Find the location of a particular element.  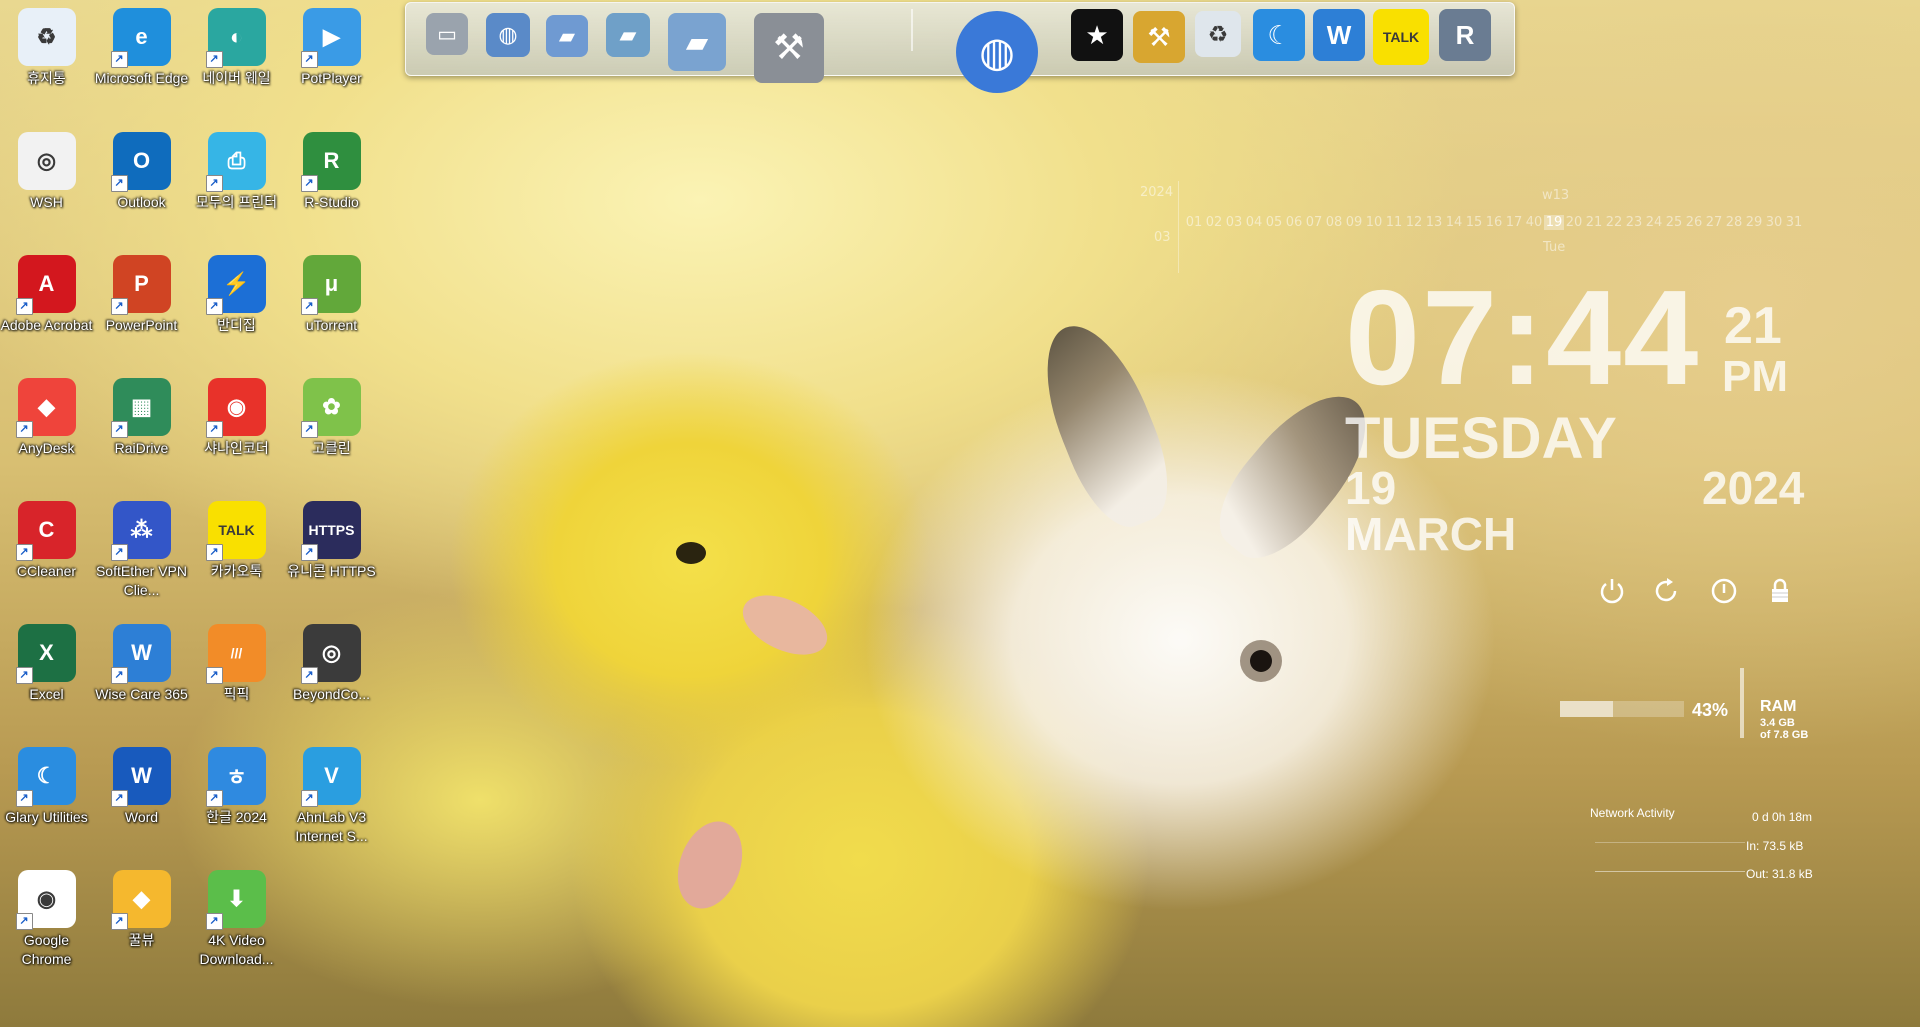

desktop-icon-wsh: ◎ WSH is located at coordinates (47, 169).